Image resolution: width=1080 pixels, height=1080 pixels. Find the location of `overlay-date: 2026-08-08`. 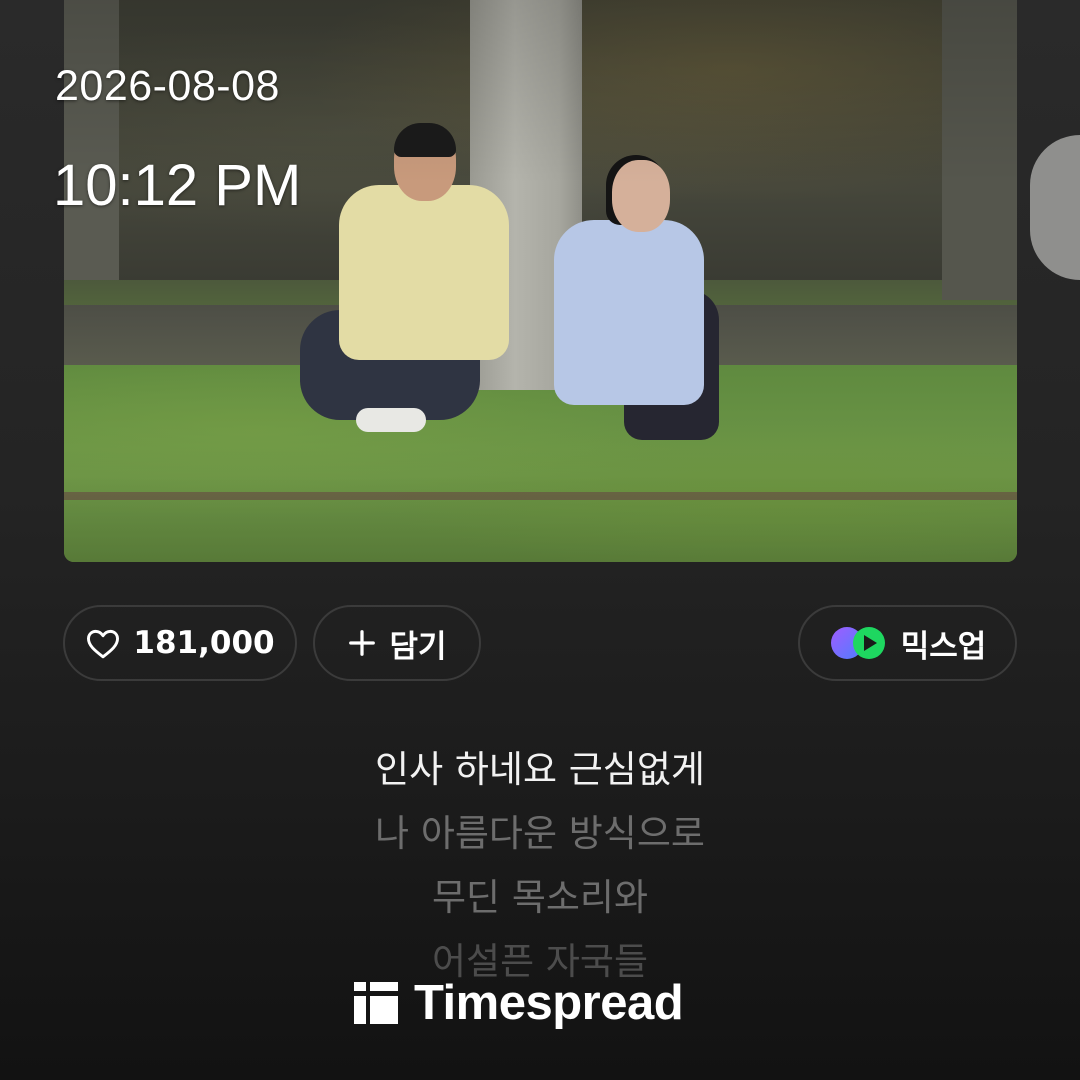

overlay-date: 2026-08-08 is located at coordinates (167, 86).